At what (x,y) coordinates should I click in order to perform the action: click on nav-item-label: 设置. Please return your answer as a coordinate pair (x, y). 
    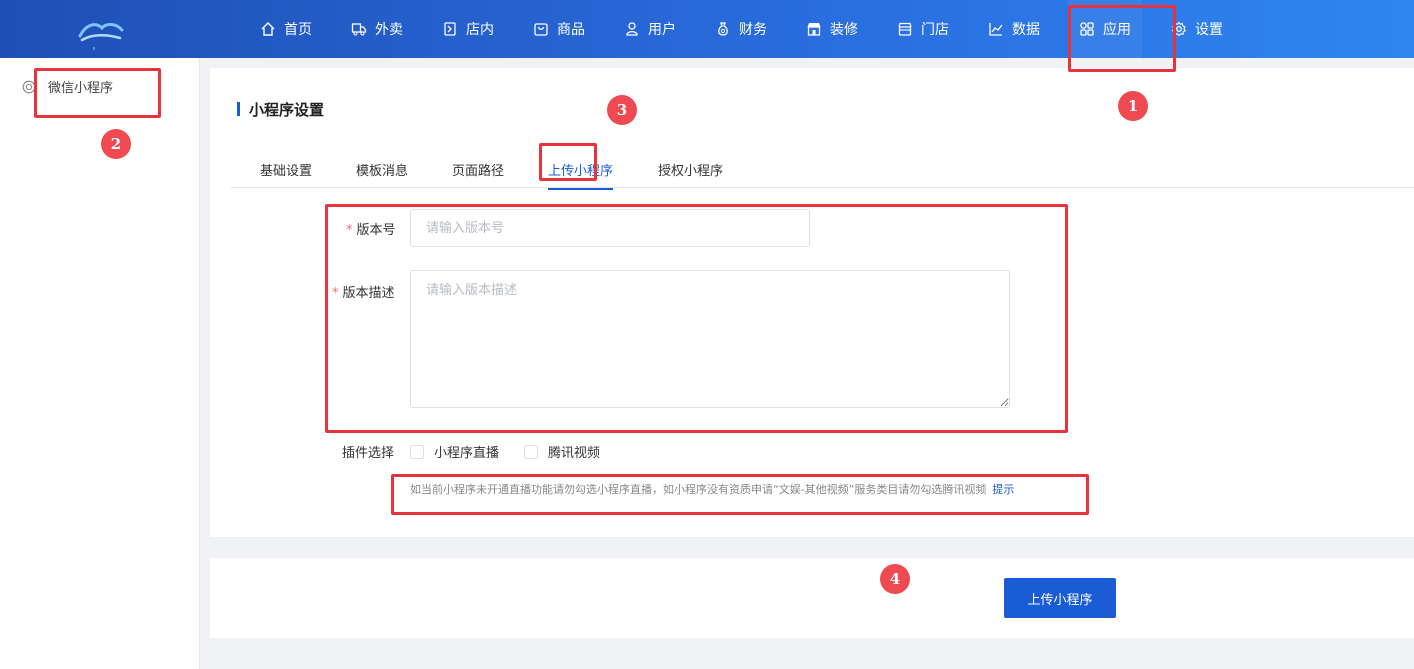
    Looking at the image, I should click on (1209, 30).